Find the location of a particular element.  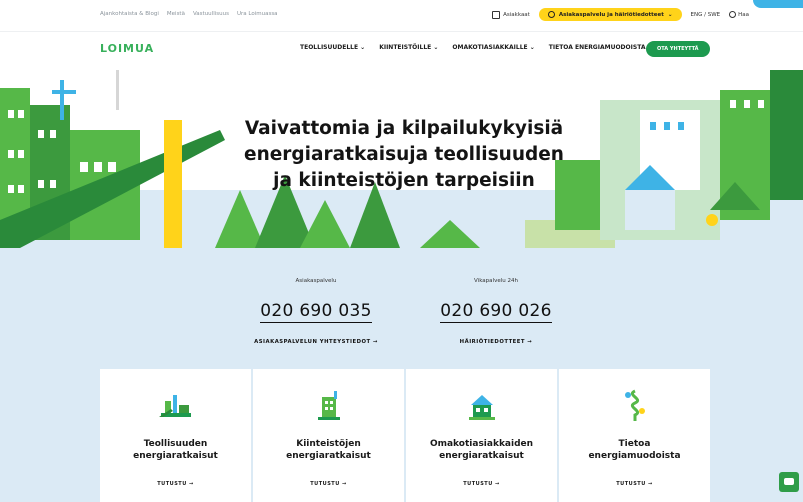

search-button: Haa is located at coordinates (739, 14).